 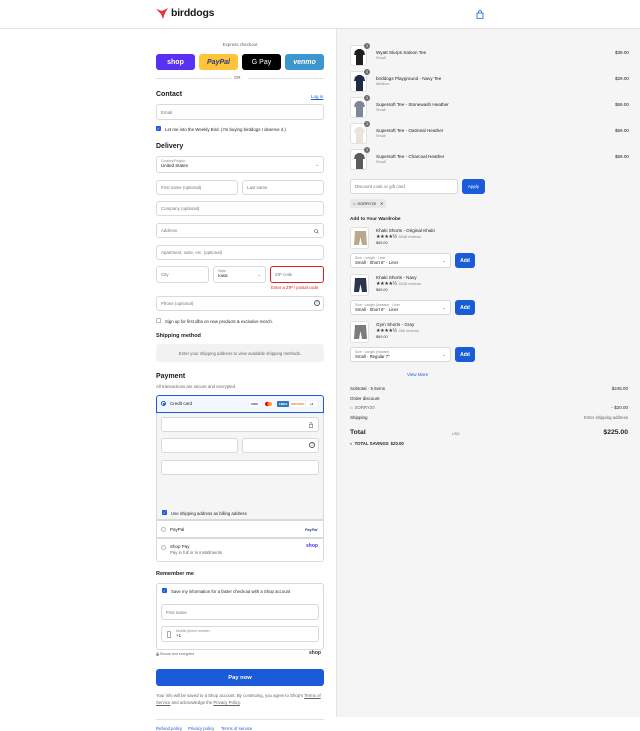 I want to click on first-name-field: First name (optional), so click(x=197, y=187).